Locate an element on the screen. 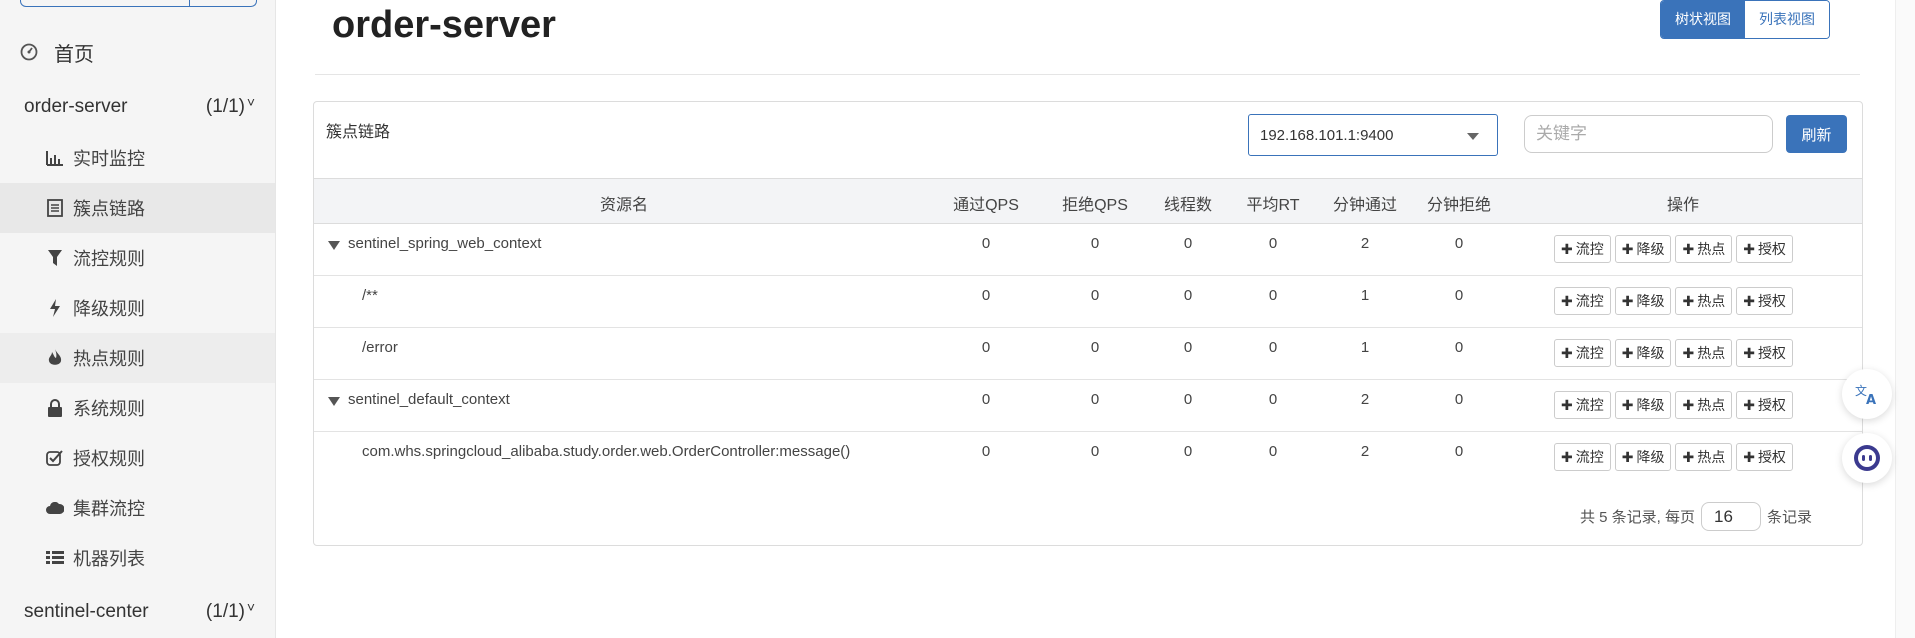  pager-total: 共 5 条记录, 每页 is located at coordinates (1638, 517).